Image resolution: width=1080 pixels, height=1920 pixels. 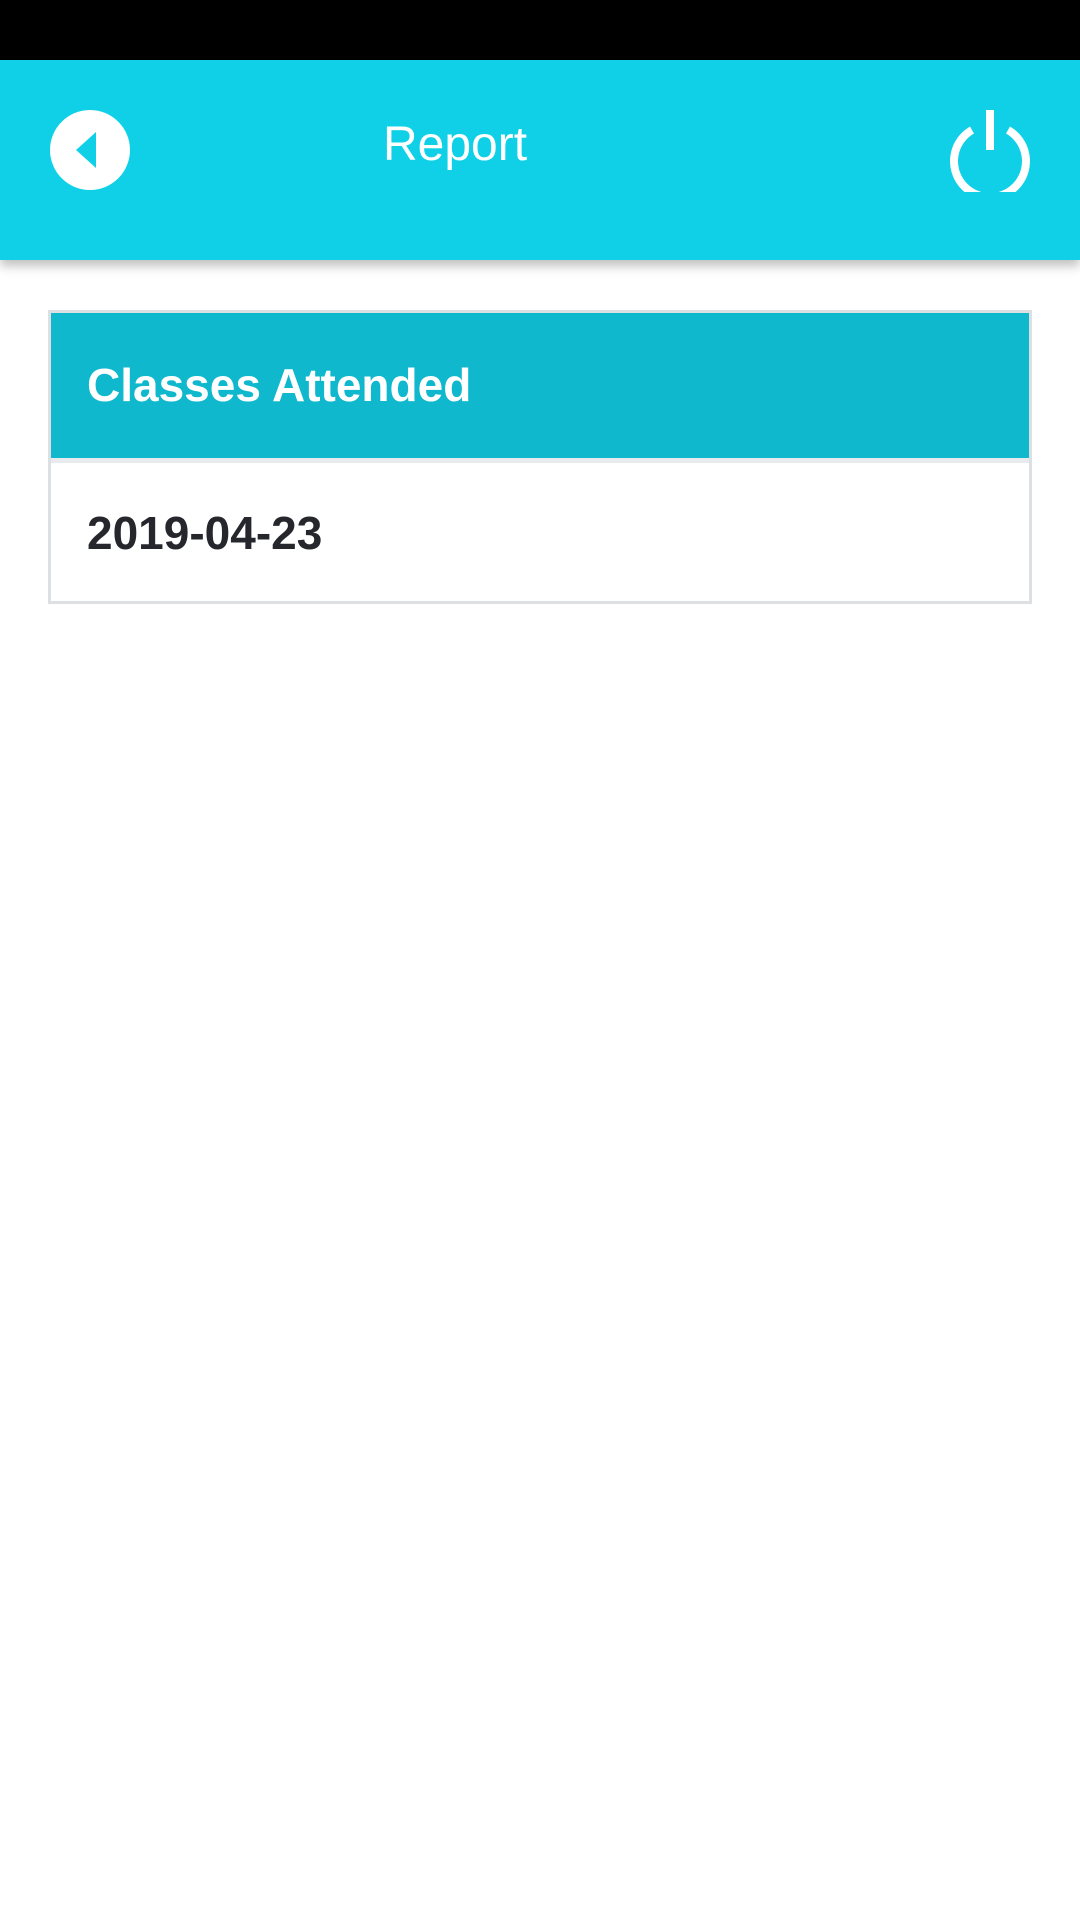 What do you see at coordinates (540, 533) in the screenshot?
I see `list-item: 2019-04-23` at bounding box center [540, 533].